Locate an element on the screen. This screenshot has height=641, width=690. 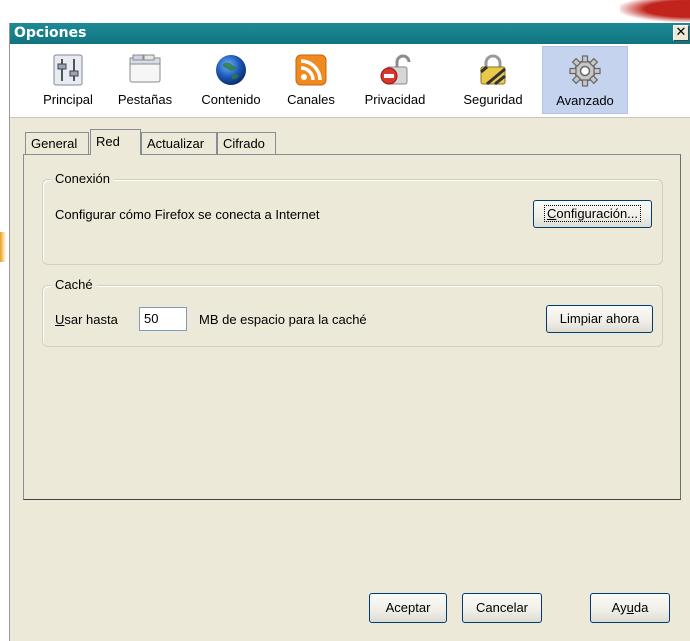
toolbar-item-canales: Canales is located at coordinates (311, 80).